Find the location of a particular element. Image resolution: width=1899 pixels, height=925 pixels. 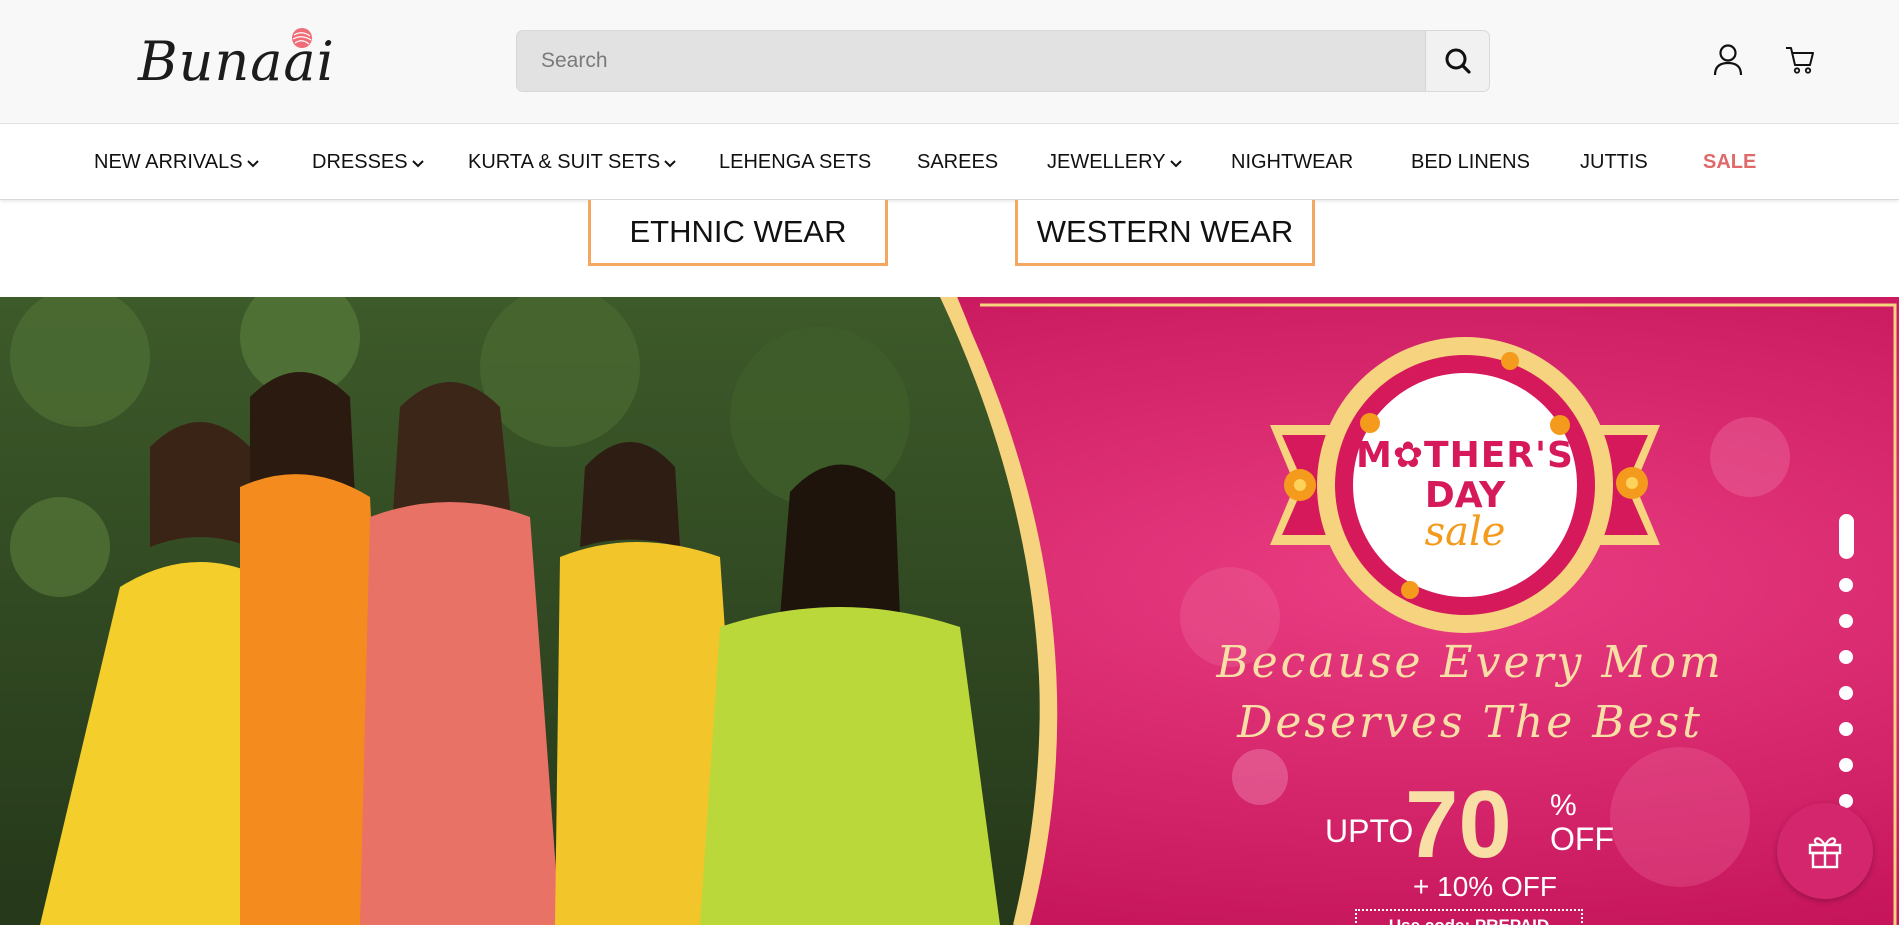

nav-item-sale: SALE is located at coordinates (1729, 162).